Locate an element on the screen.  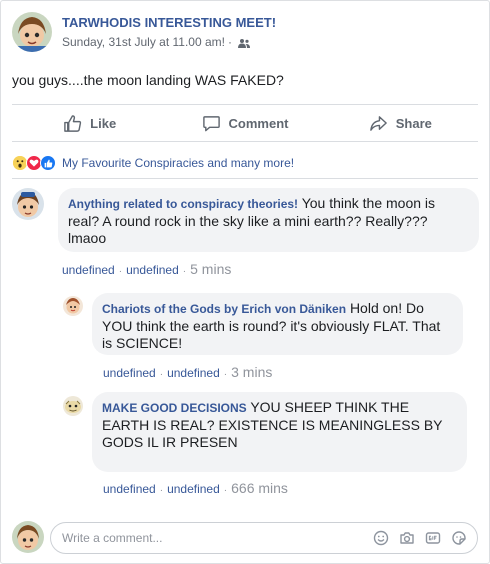
reactions-summary: My Favourite Conspiracies and many more! is located at coordinates (153, 163).